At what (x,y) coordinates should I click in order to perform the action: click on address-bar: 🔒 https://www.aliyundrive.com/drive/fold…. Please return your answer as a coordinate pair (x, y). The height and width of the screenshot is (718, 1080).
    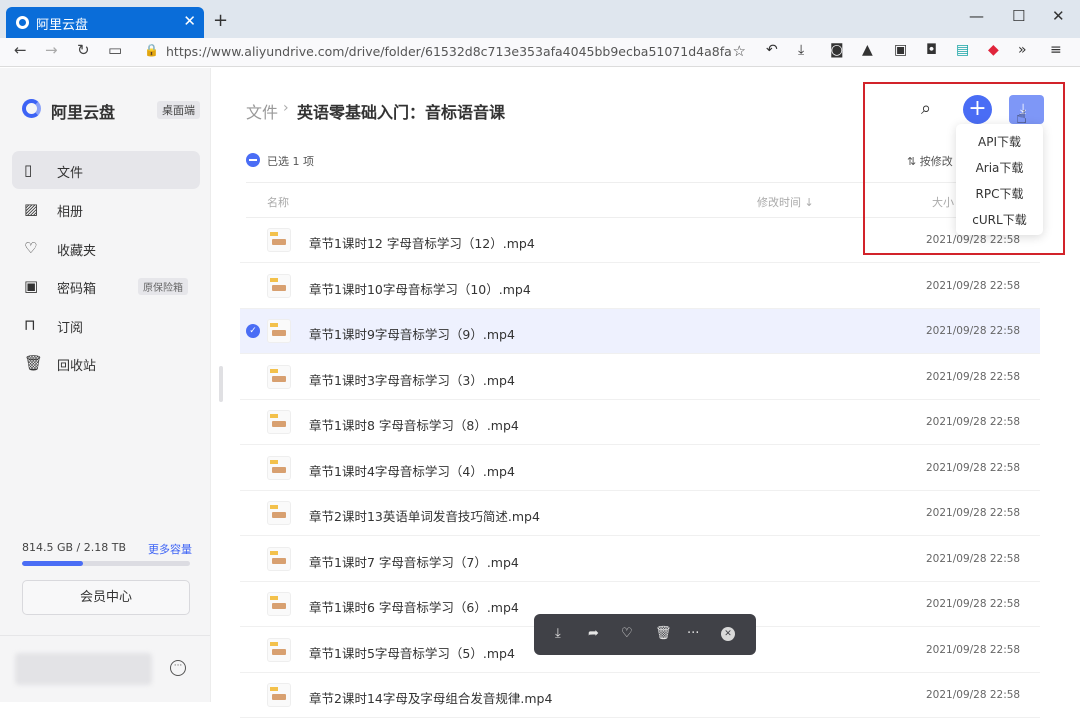
    Looking at the image, I should click on (446, 52).